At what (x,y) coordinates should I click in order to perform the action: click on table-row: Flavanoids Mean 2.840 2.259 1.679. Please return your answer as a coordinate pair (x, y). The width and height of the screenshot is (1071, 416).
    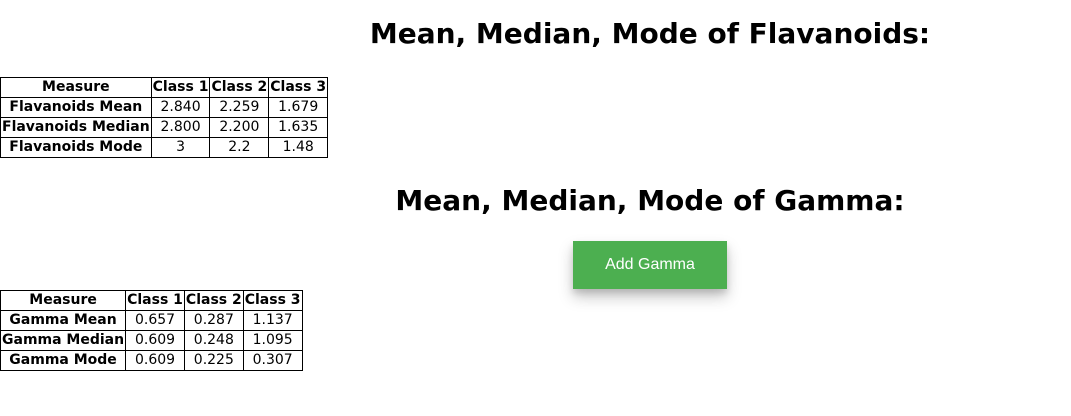
    Looking at the image, I should click on (164, 107).